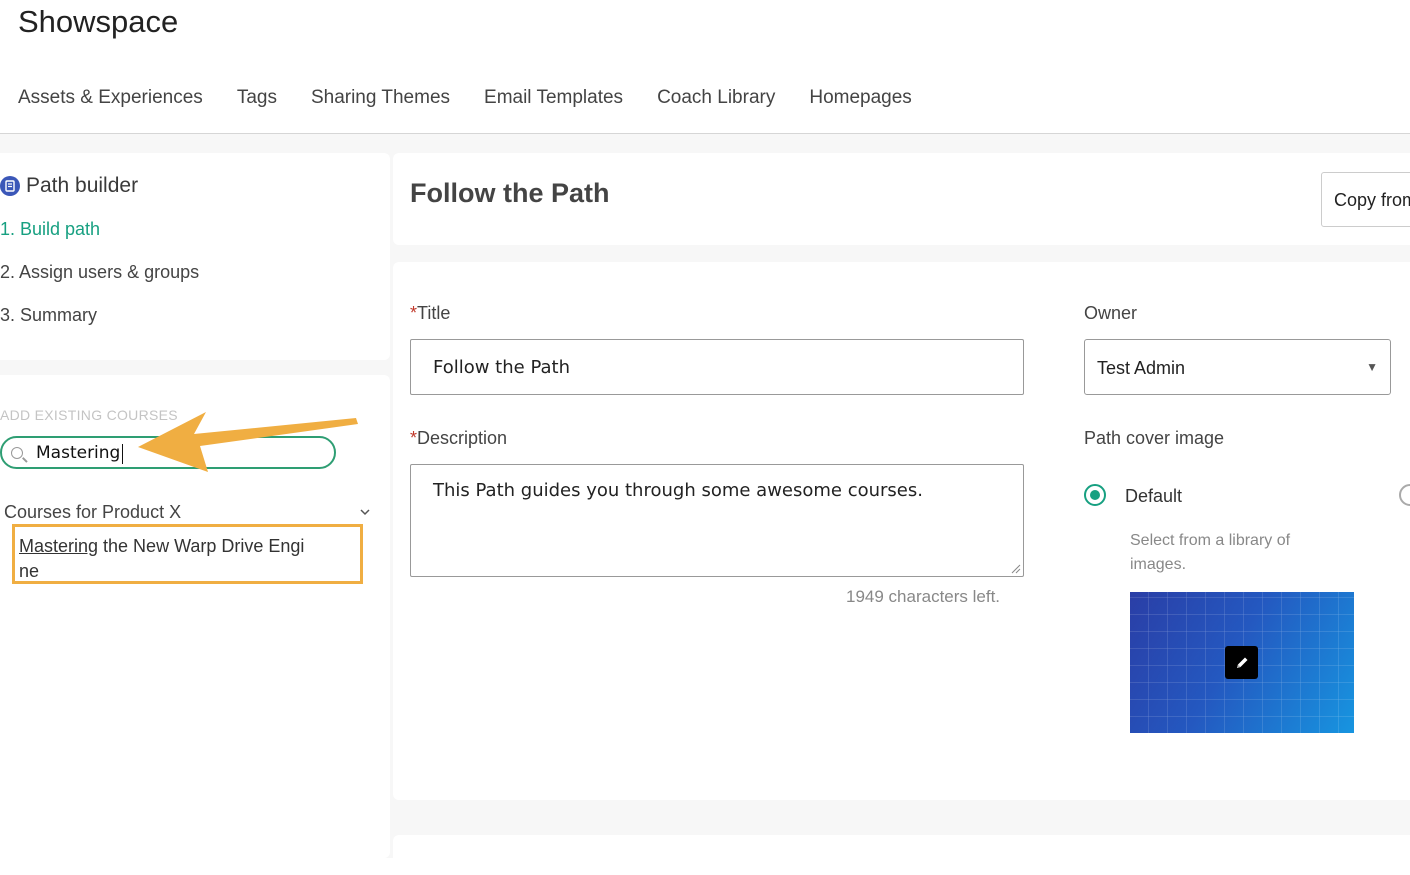  I want to click on radio-default-help: Select from a library of images., so click(1210, 552).